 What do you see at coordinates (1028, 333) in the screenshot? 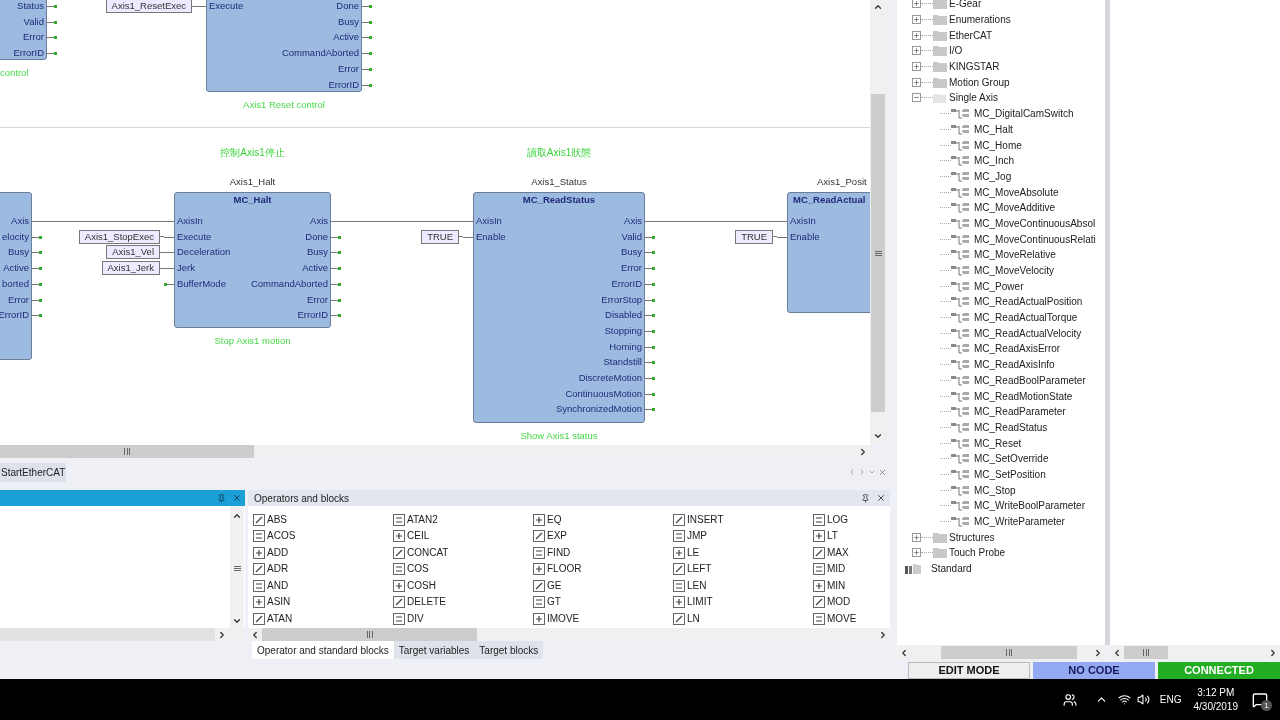
I see `tree-item: MC_ReadActualVelocity` at bounding box center [1028, 333].